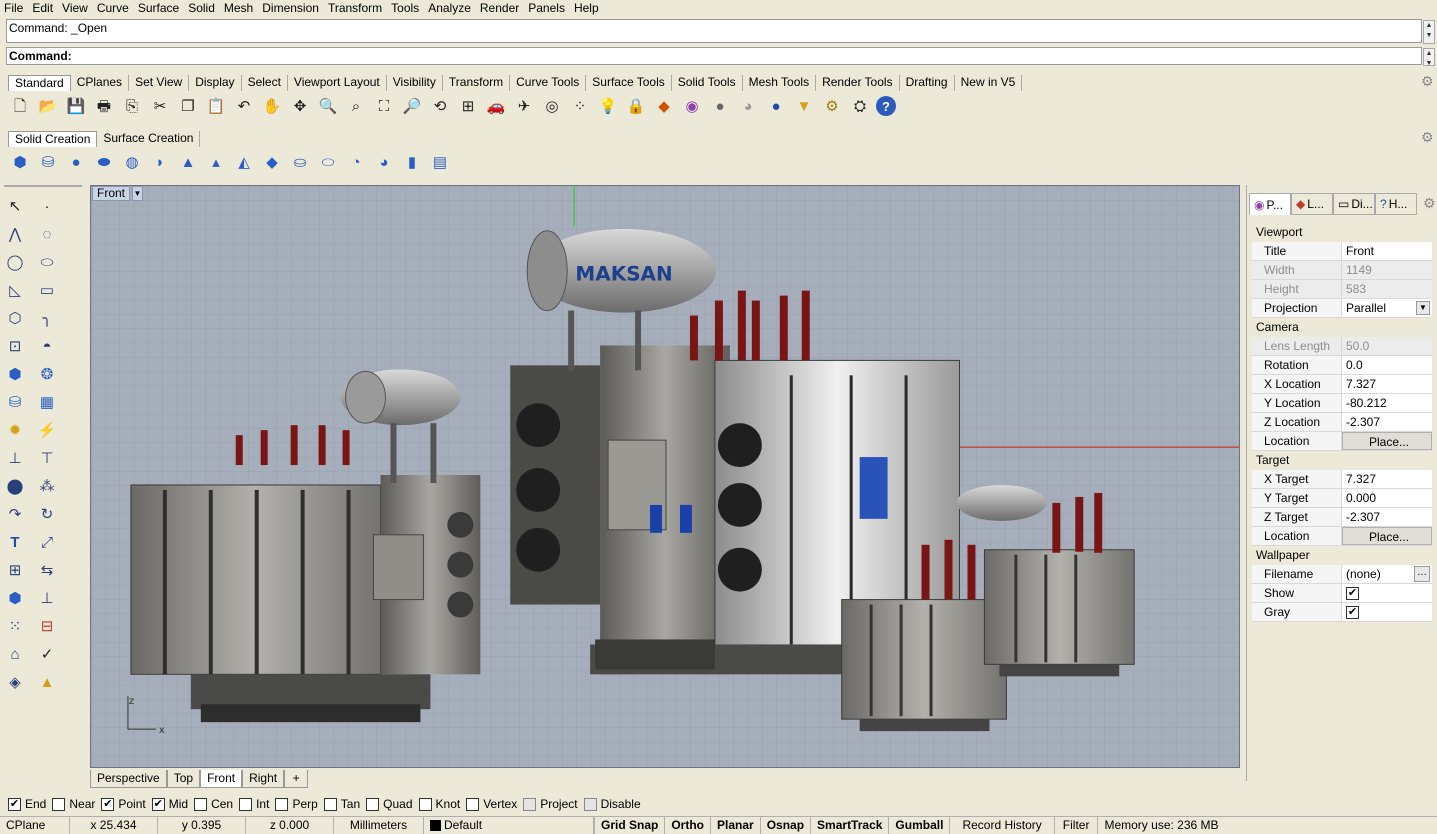 The width and height of the screenshot is (1437, 834). Describe the element at coordinates (1427, 81) in the screenshot. I see `toolbar-options-gear-icon: ⚙` at that location.